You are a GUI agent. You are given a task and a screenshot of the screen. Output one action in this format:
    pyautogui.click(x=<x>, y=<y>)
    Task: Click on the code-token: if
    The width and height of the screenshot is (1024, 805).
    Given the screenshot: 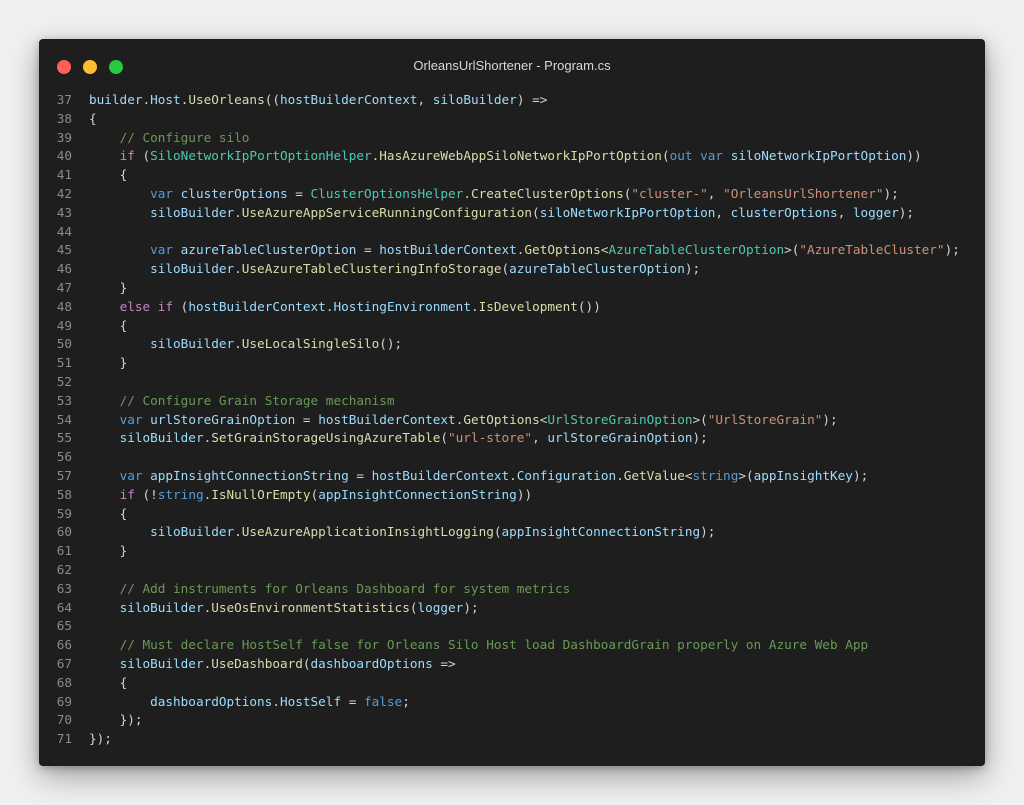 What is the action you would take?
    pyautogui.click(x=165, y=306)
    